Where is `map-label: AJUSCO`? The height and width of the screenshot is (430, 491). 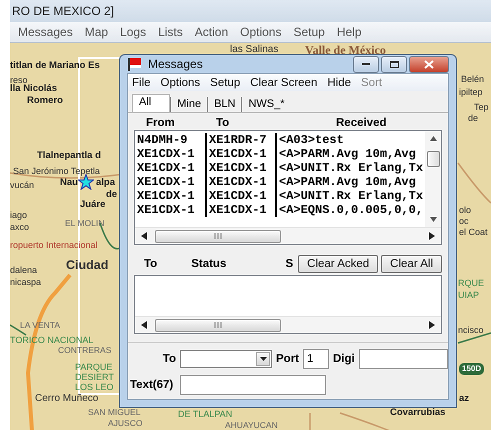 map-label: AJUSCO is located at coordinates (125, 423).